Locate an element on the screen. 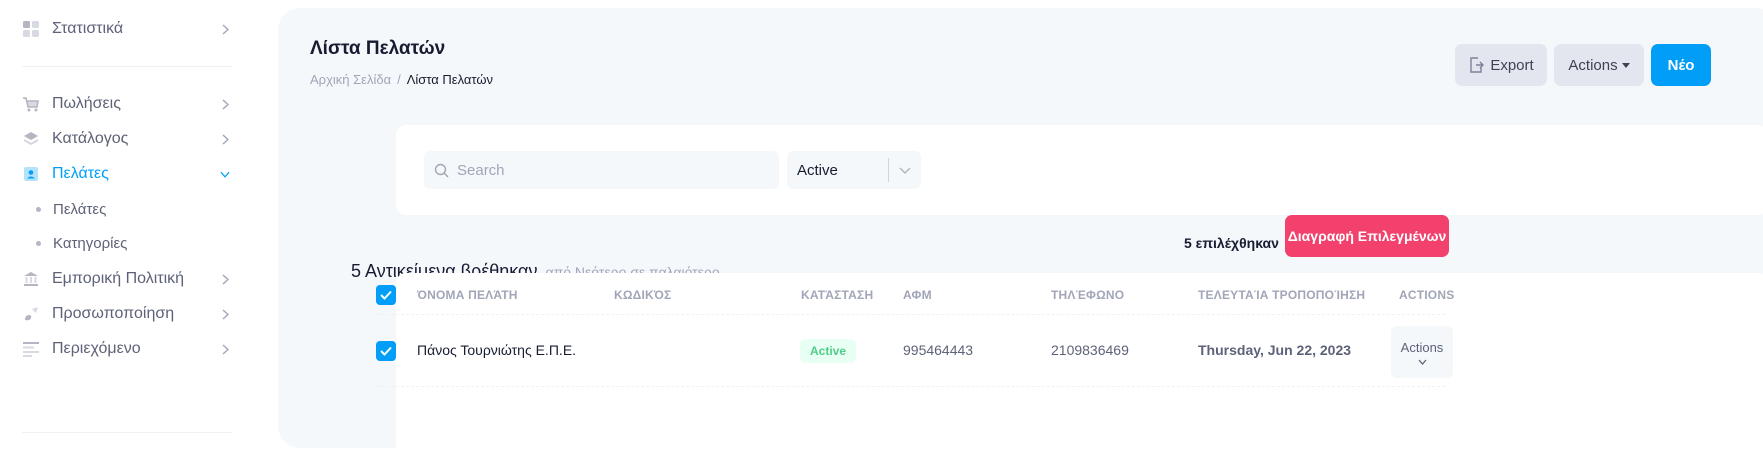  column-header-actions: ACTIONS is located at coordinates (1427, 295).